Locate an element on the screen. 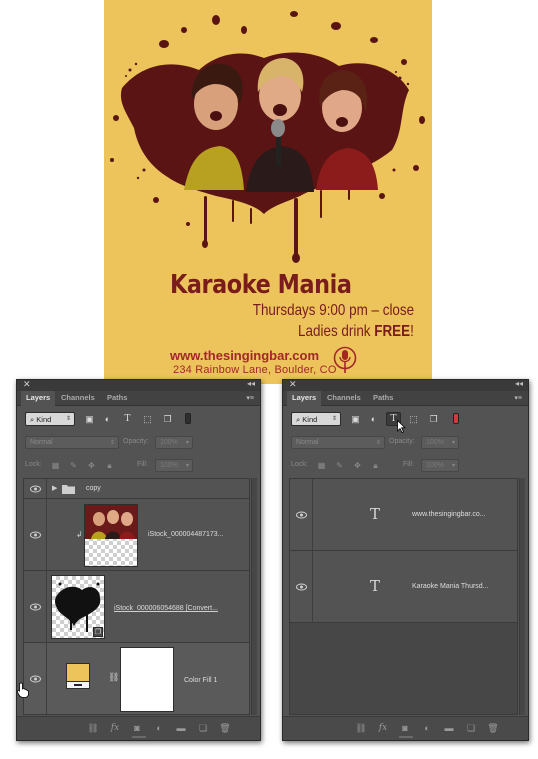  microphone-logo-icon is located at coordinates (345, 359).